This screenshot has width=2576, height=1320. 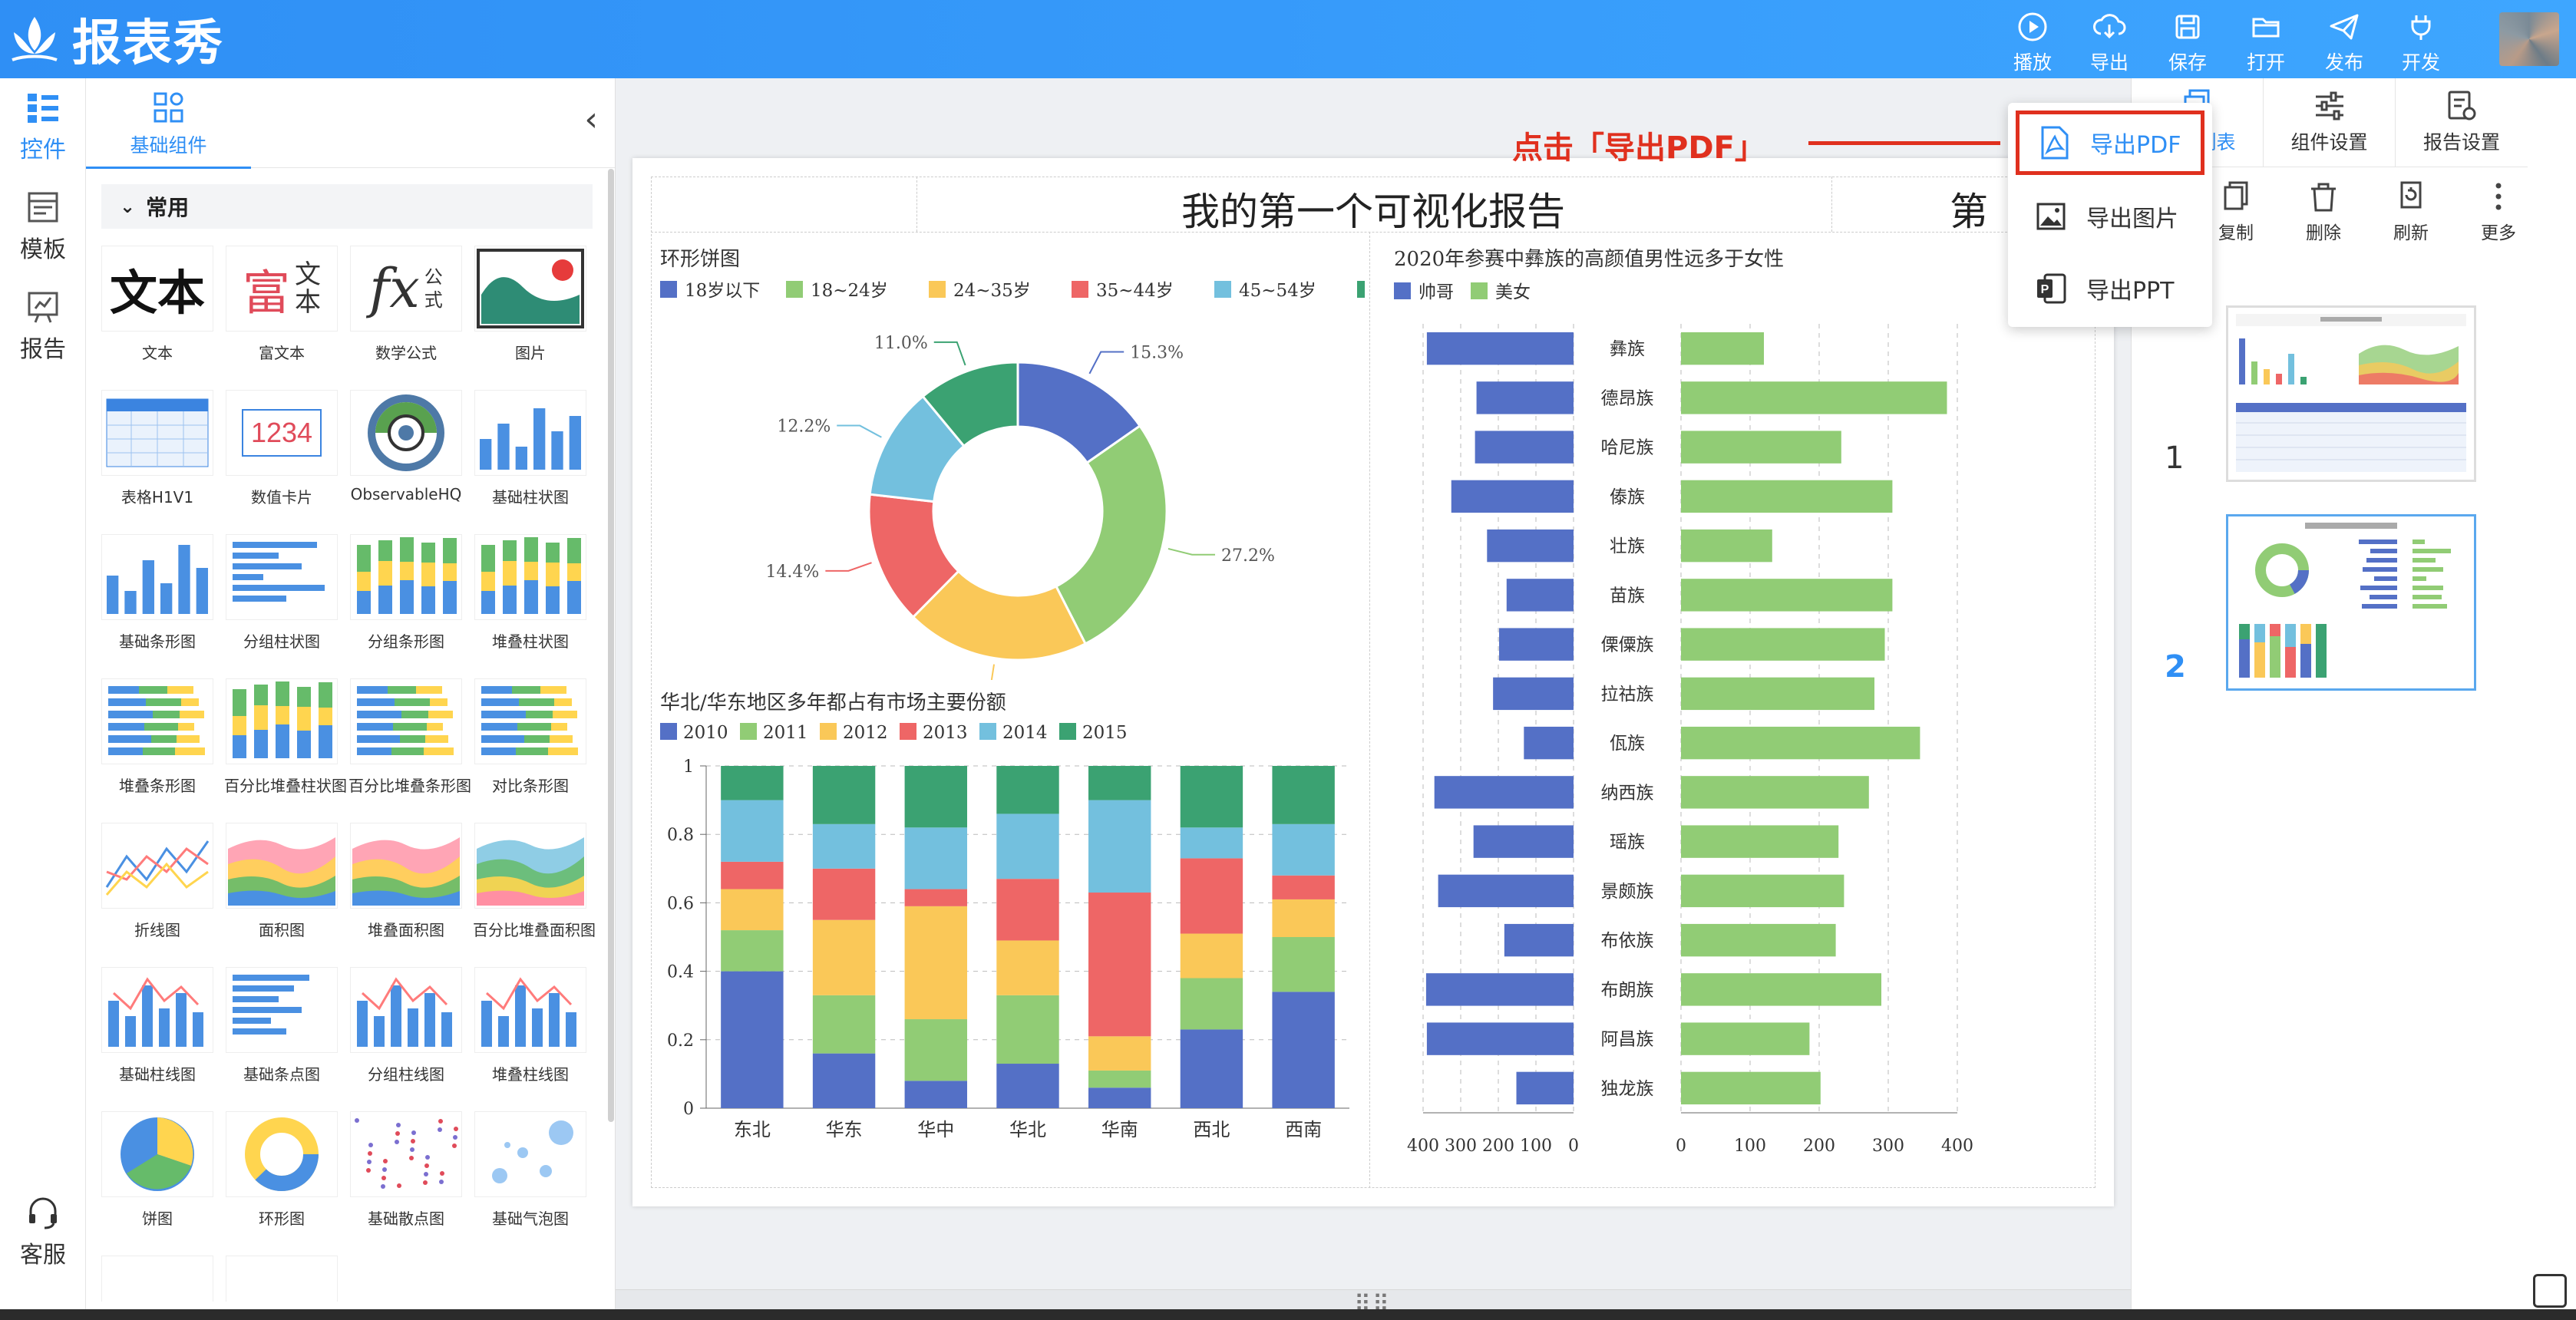 What do you see at coordinates (157, 1025) in the screenshot?
I see `component-21: 基础柱线图` at bounding box center [157, 1025].